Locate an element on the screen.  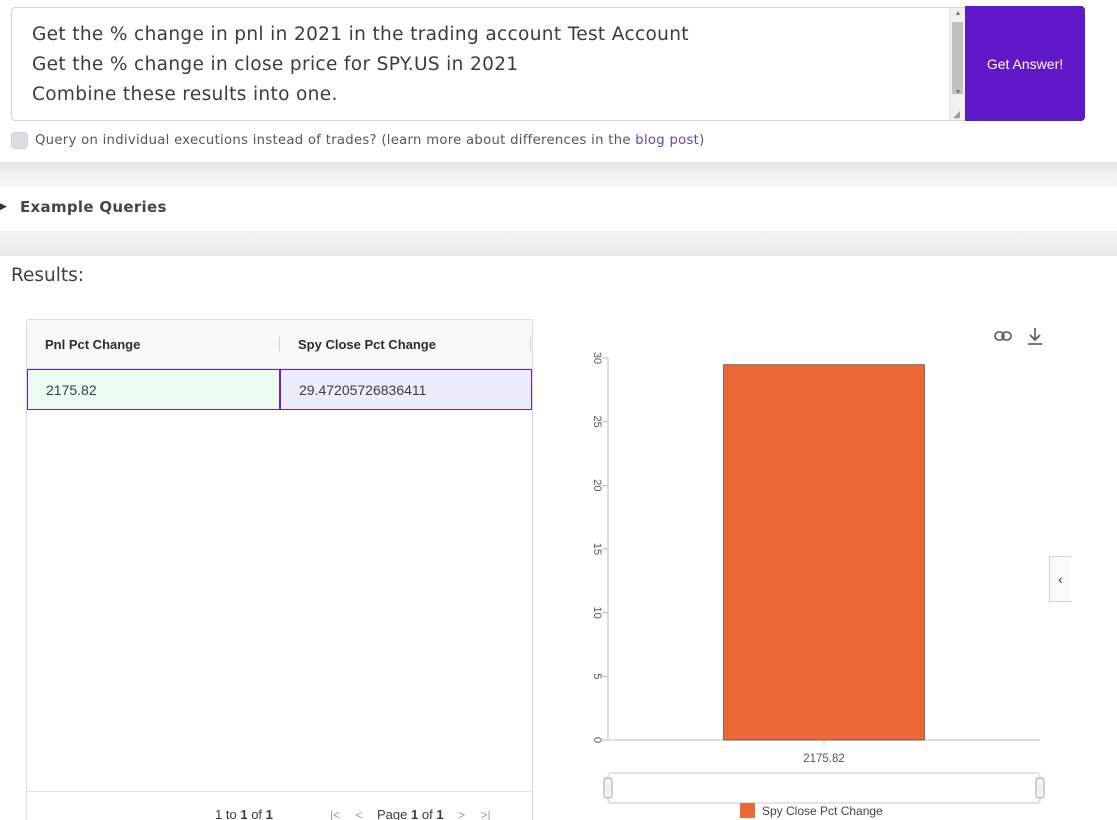
legend-label: Spy Close Pct Change is located at coordinates (822, 811).